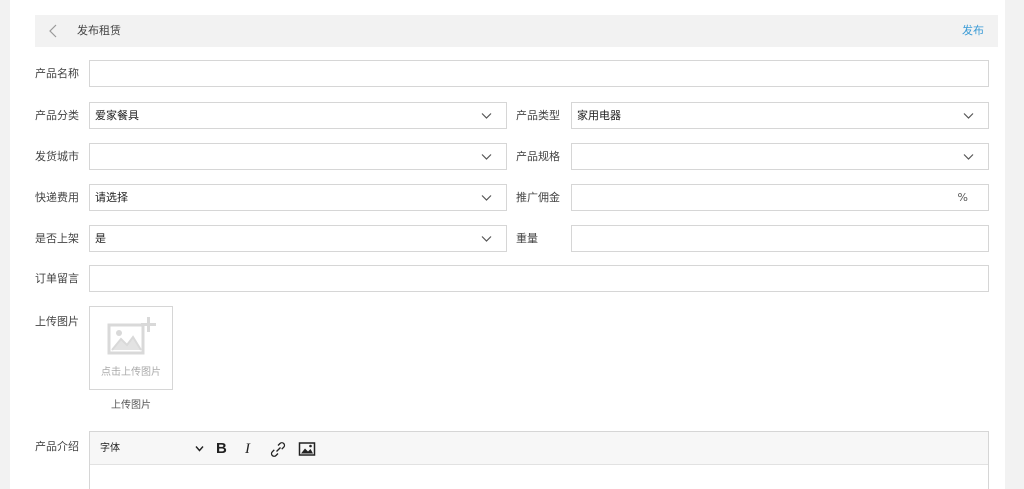  I want to click on upload-image-button: 点击上传图片, so click(131, 348).